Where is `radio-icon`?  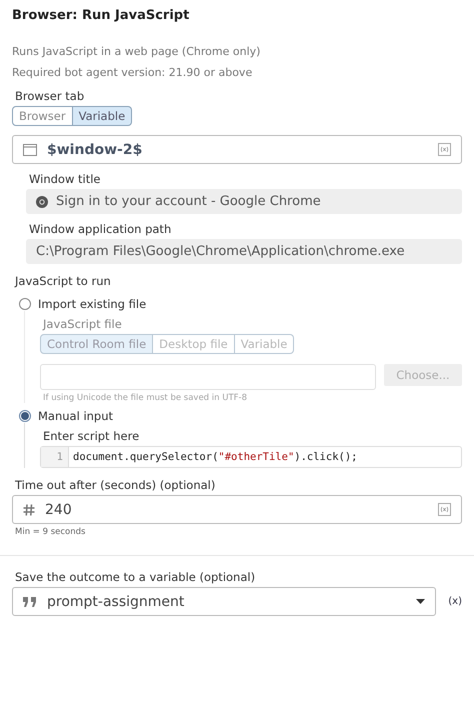 radio-icon is located at coordinates (25, 416).